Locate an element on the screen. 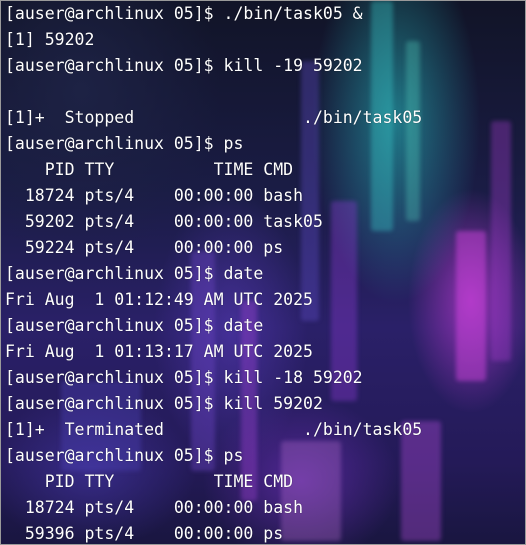 The width and height of the screenshot is (526, 545). terminal-line-13: [auser@archlinux 05]$ date is located at coordinates (134, 325).